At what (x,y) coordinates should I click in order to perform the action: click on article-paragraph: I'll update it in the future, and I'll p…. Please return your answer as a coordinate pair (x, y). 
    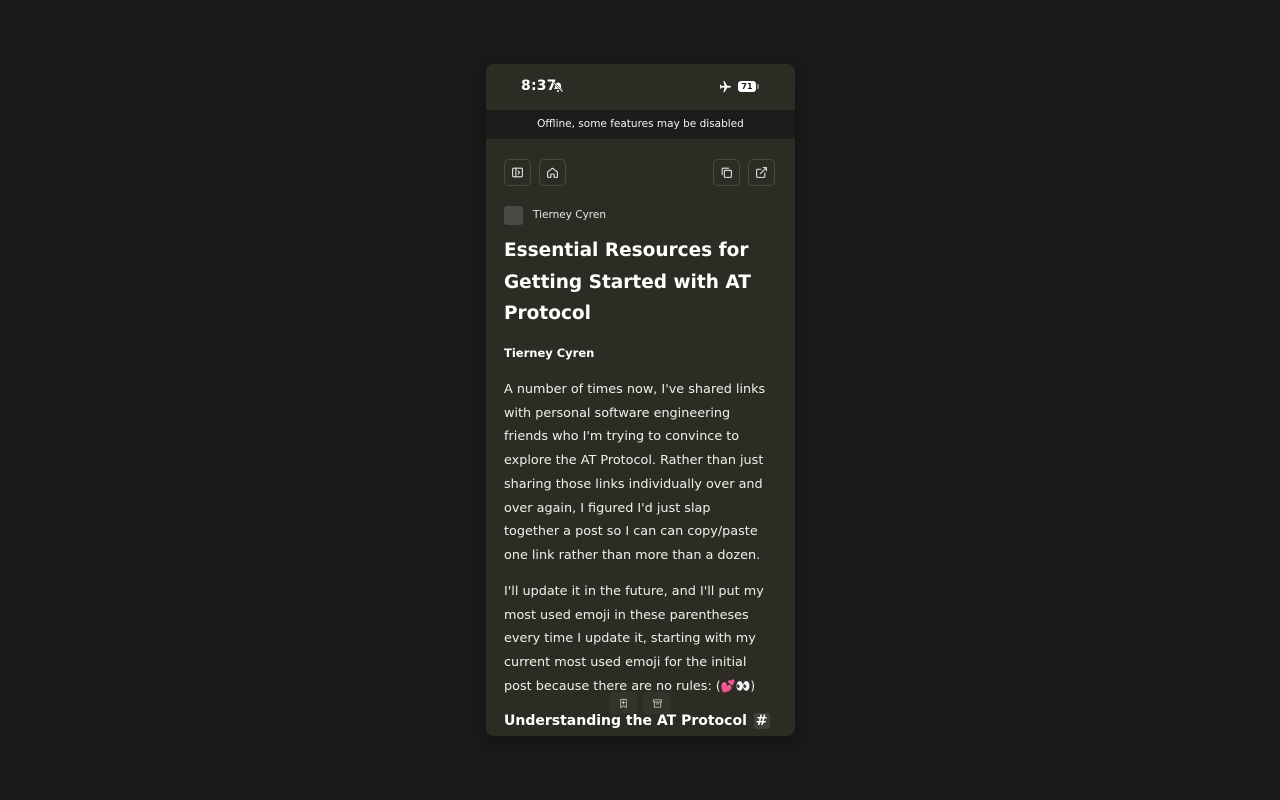
    Looking at the image, I should click on (636, 639).